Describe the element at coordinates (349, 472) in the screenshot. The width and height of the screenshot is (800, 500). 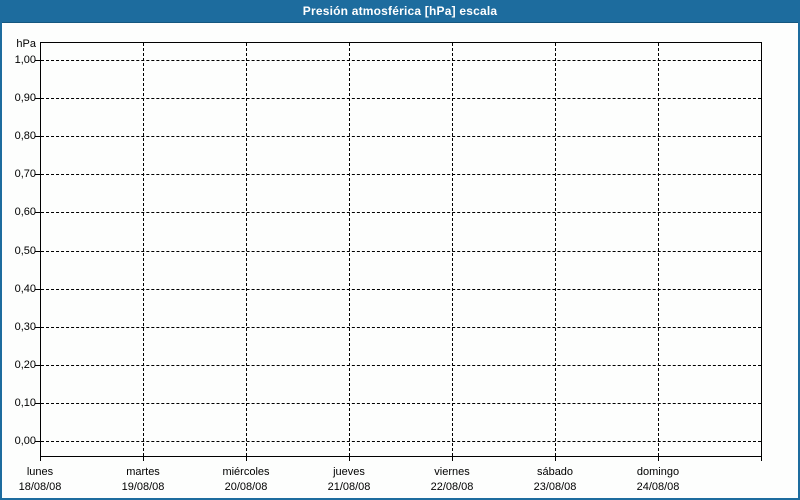
I see `x-day-label: jueves` at that location.